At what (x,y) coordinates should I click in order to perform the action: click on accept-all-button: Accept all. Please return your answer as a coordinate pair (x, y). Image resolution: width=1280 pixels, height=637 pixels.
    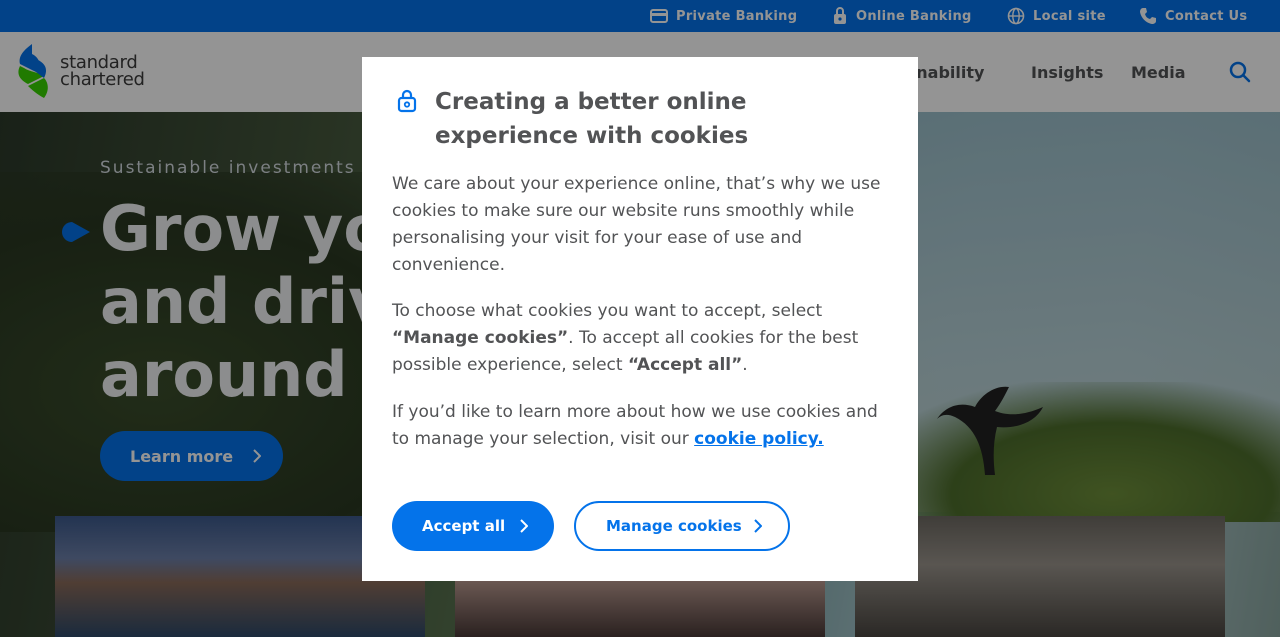
    Looking at the image, I should click on (473, 526).